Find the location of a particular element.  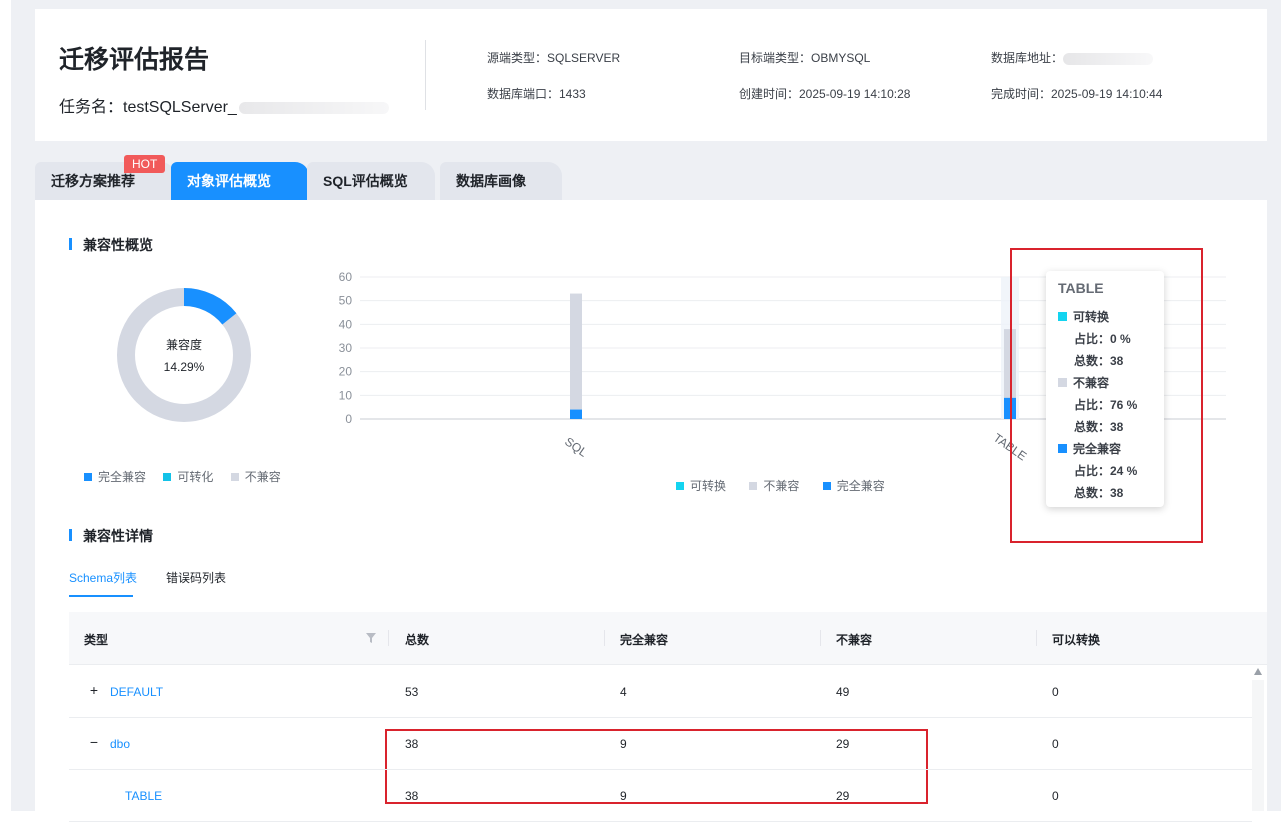

bar-legend-convertible: 可转换 is located at coordinates (701, 486).